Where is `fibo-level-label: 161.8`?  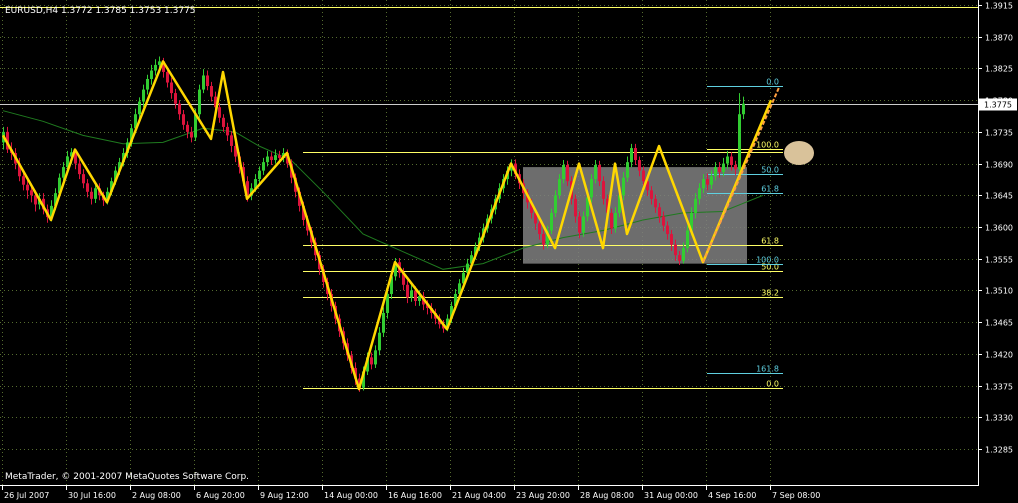 fibo-level-label: 161.8 is located at coordinates (767, 369).